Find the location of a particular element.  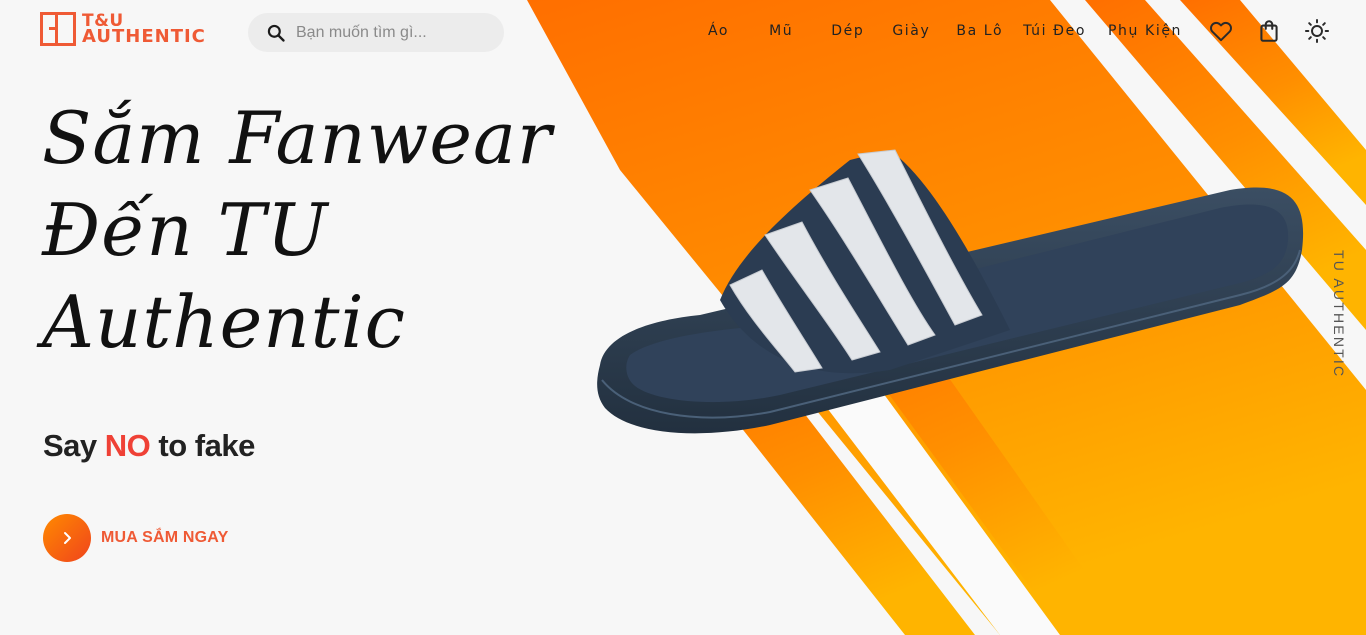

heart-icon is located at coordinates (1221, 31).